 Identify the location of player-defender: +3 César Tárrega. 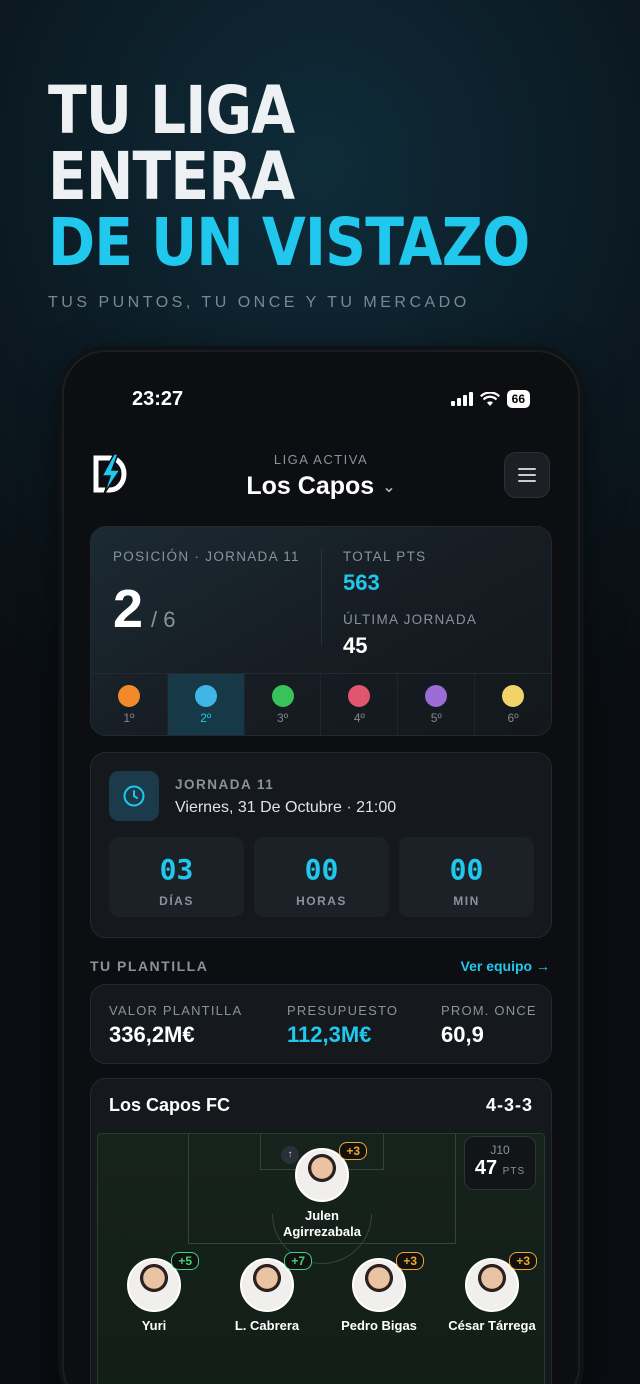
(492, 1293).